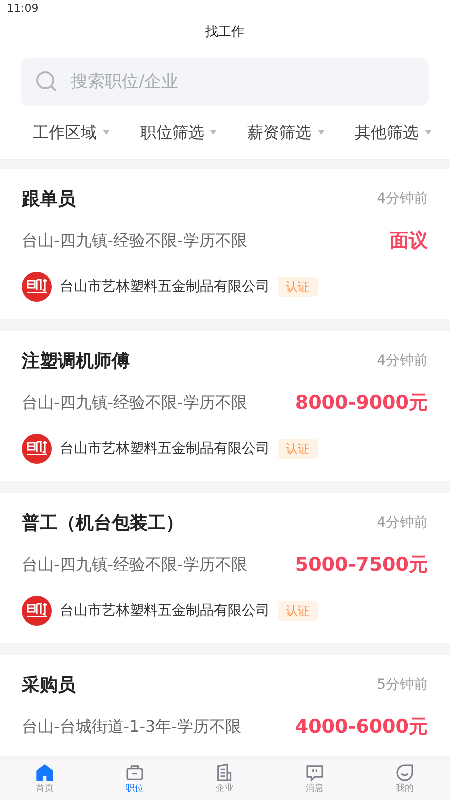 The image size is (450, 800). I want to click on filter-dropdown: 工作区域, so click(71, 132).